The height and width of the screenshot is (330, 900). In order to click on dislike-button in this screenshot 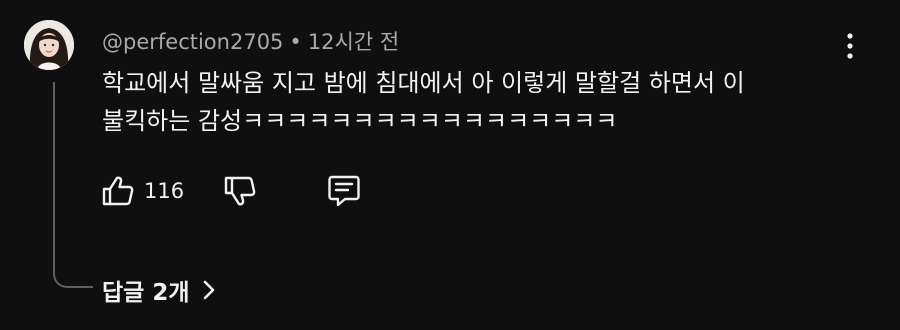, I will do `click(240, 191)`.